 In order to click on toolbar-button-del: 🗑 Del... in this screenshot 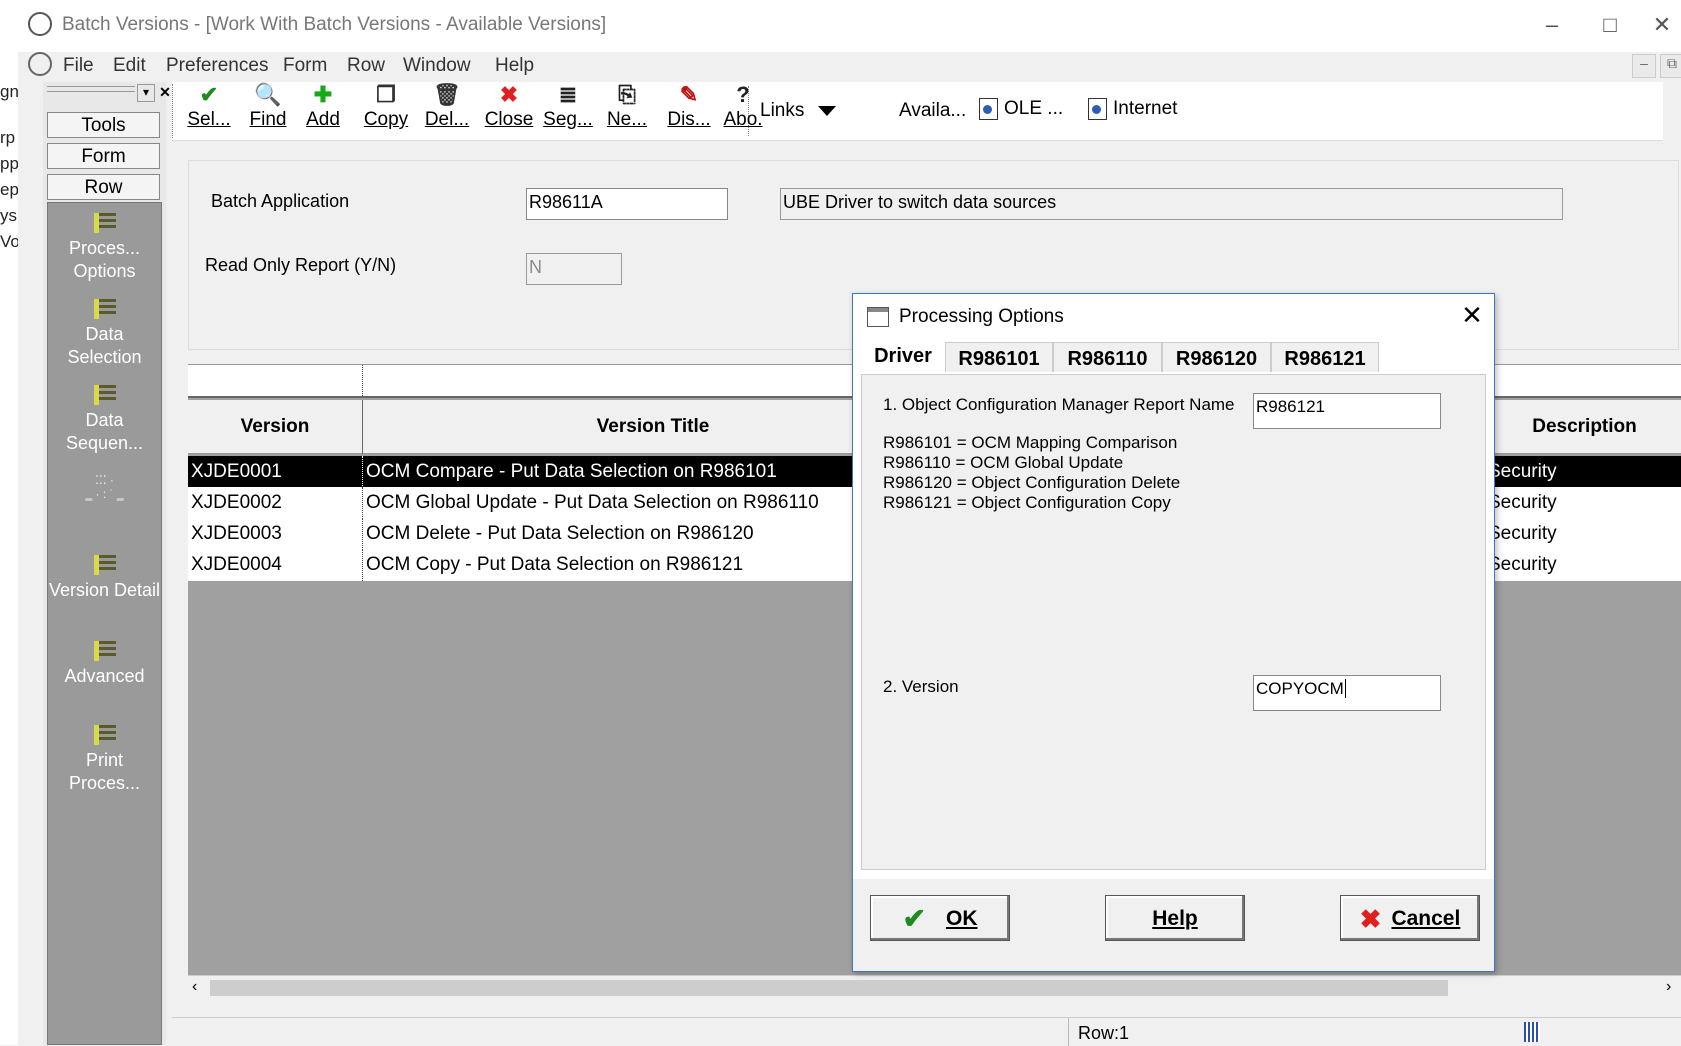, I will do `click(447, 111)`.